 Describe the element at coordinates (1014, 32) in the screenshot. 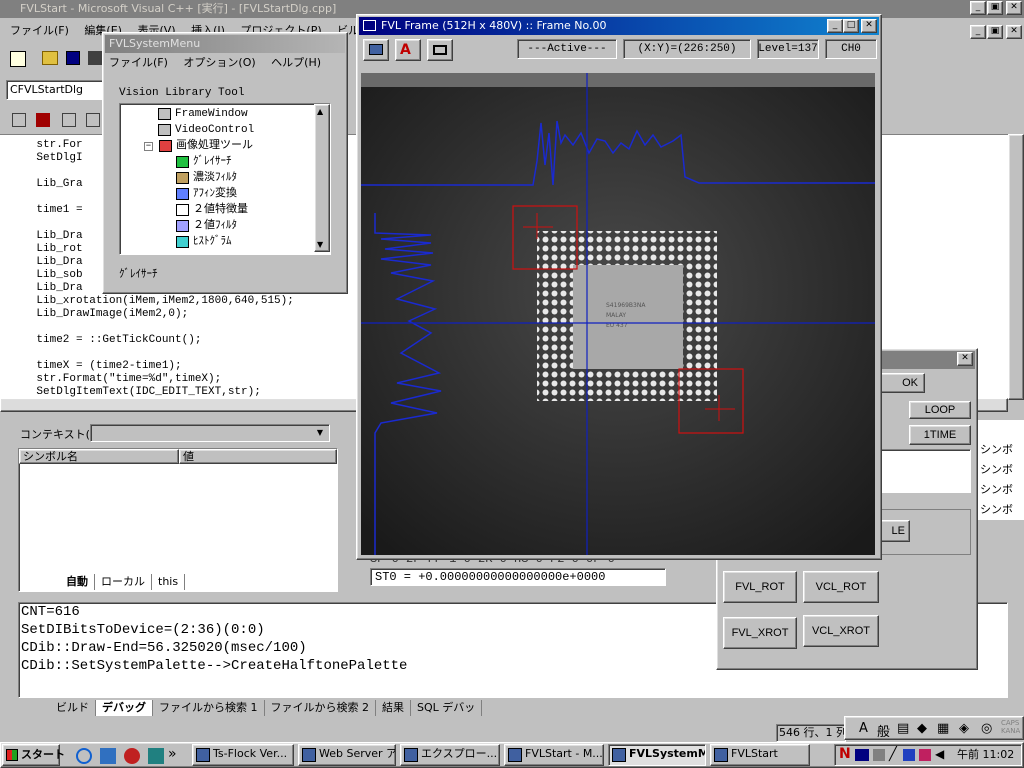

I see `doc-close-button: ✕` at that location.